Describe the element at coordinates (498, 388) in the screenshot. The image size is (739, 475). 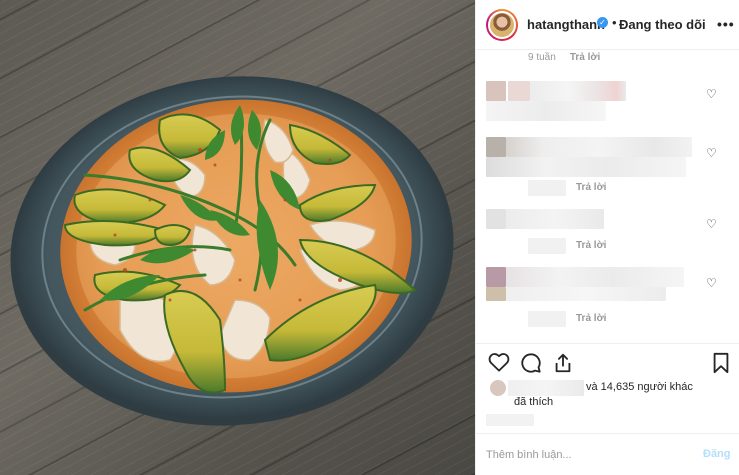
I see `liker-avatar` at that location.